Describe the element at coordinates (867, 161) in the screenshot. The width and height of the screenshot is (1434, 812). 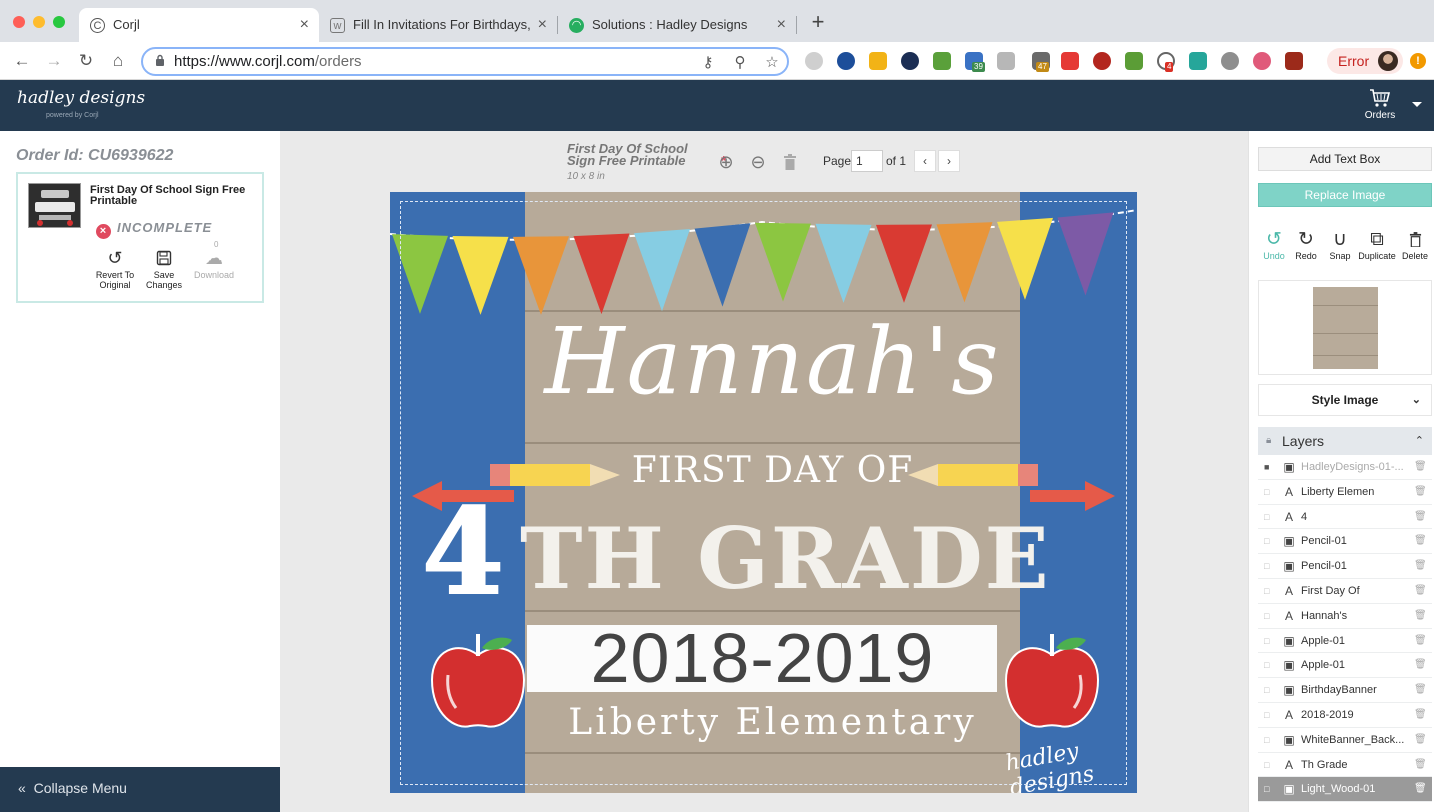
I see `page-number-input: 1` at that location.